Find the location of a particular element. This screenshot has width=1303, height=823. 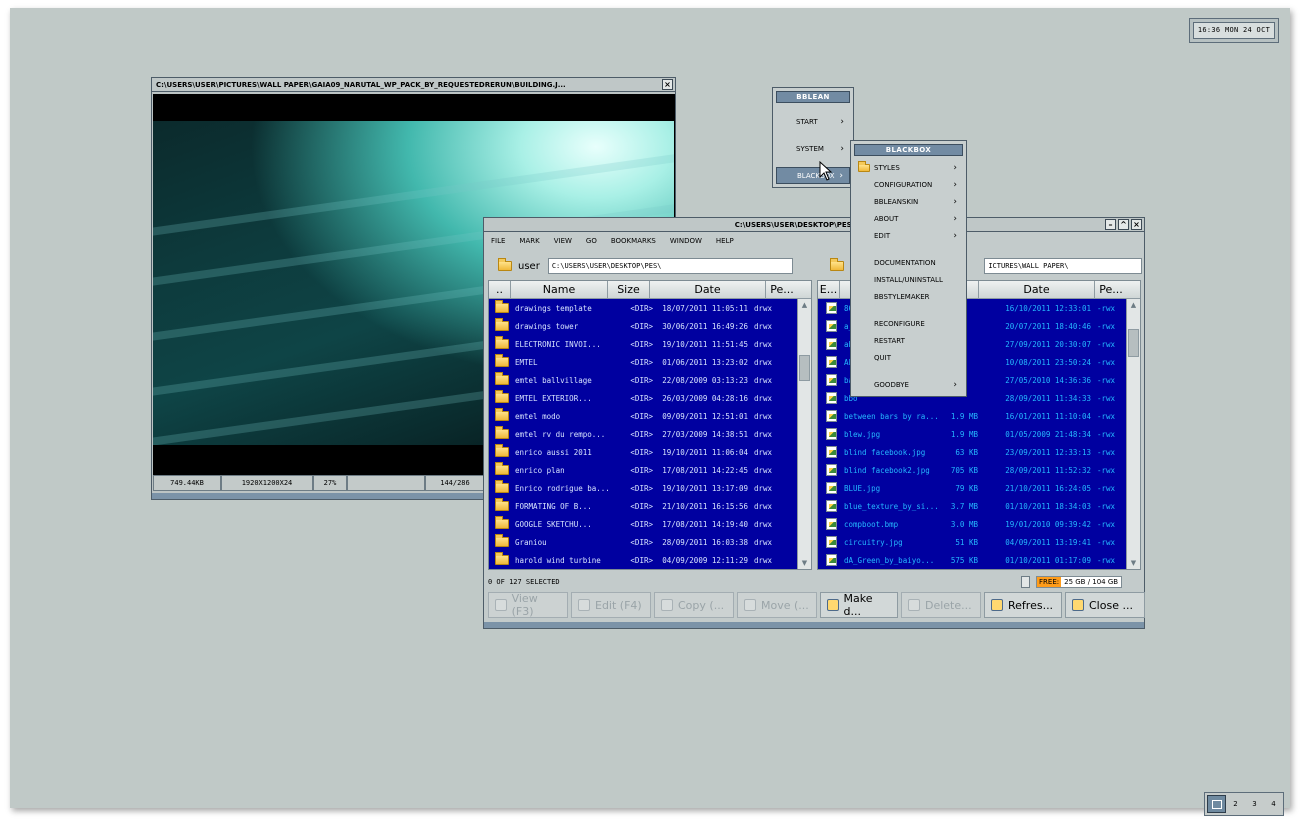

file-row: emtel modo <DIR> 09/09/2011 12:51:01 drwx is located at coordinates (643, 416).